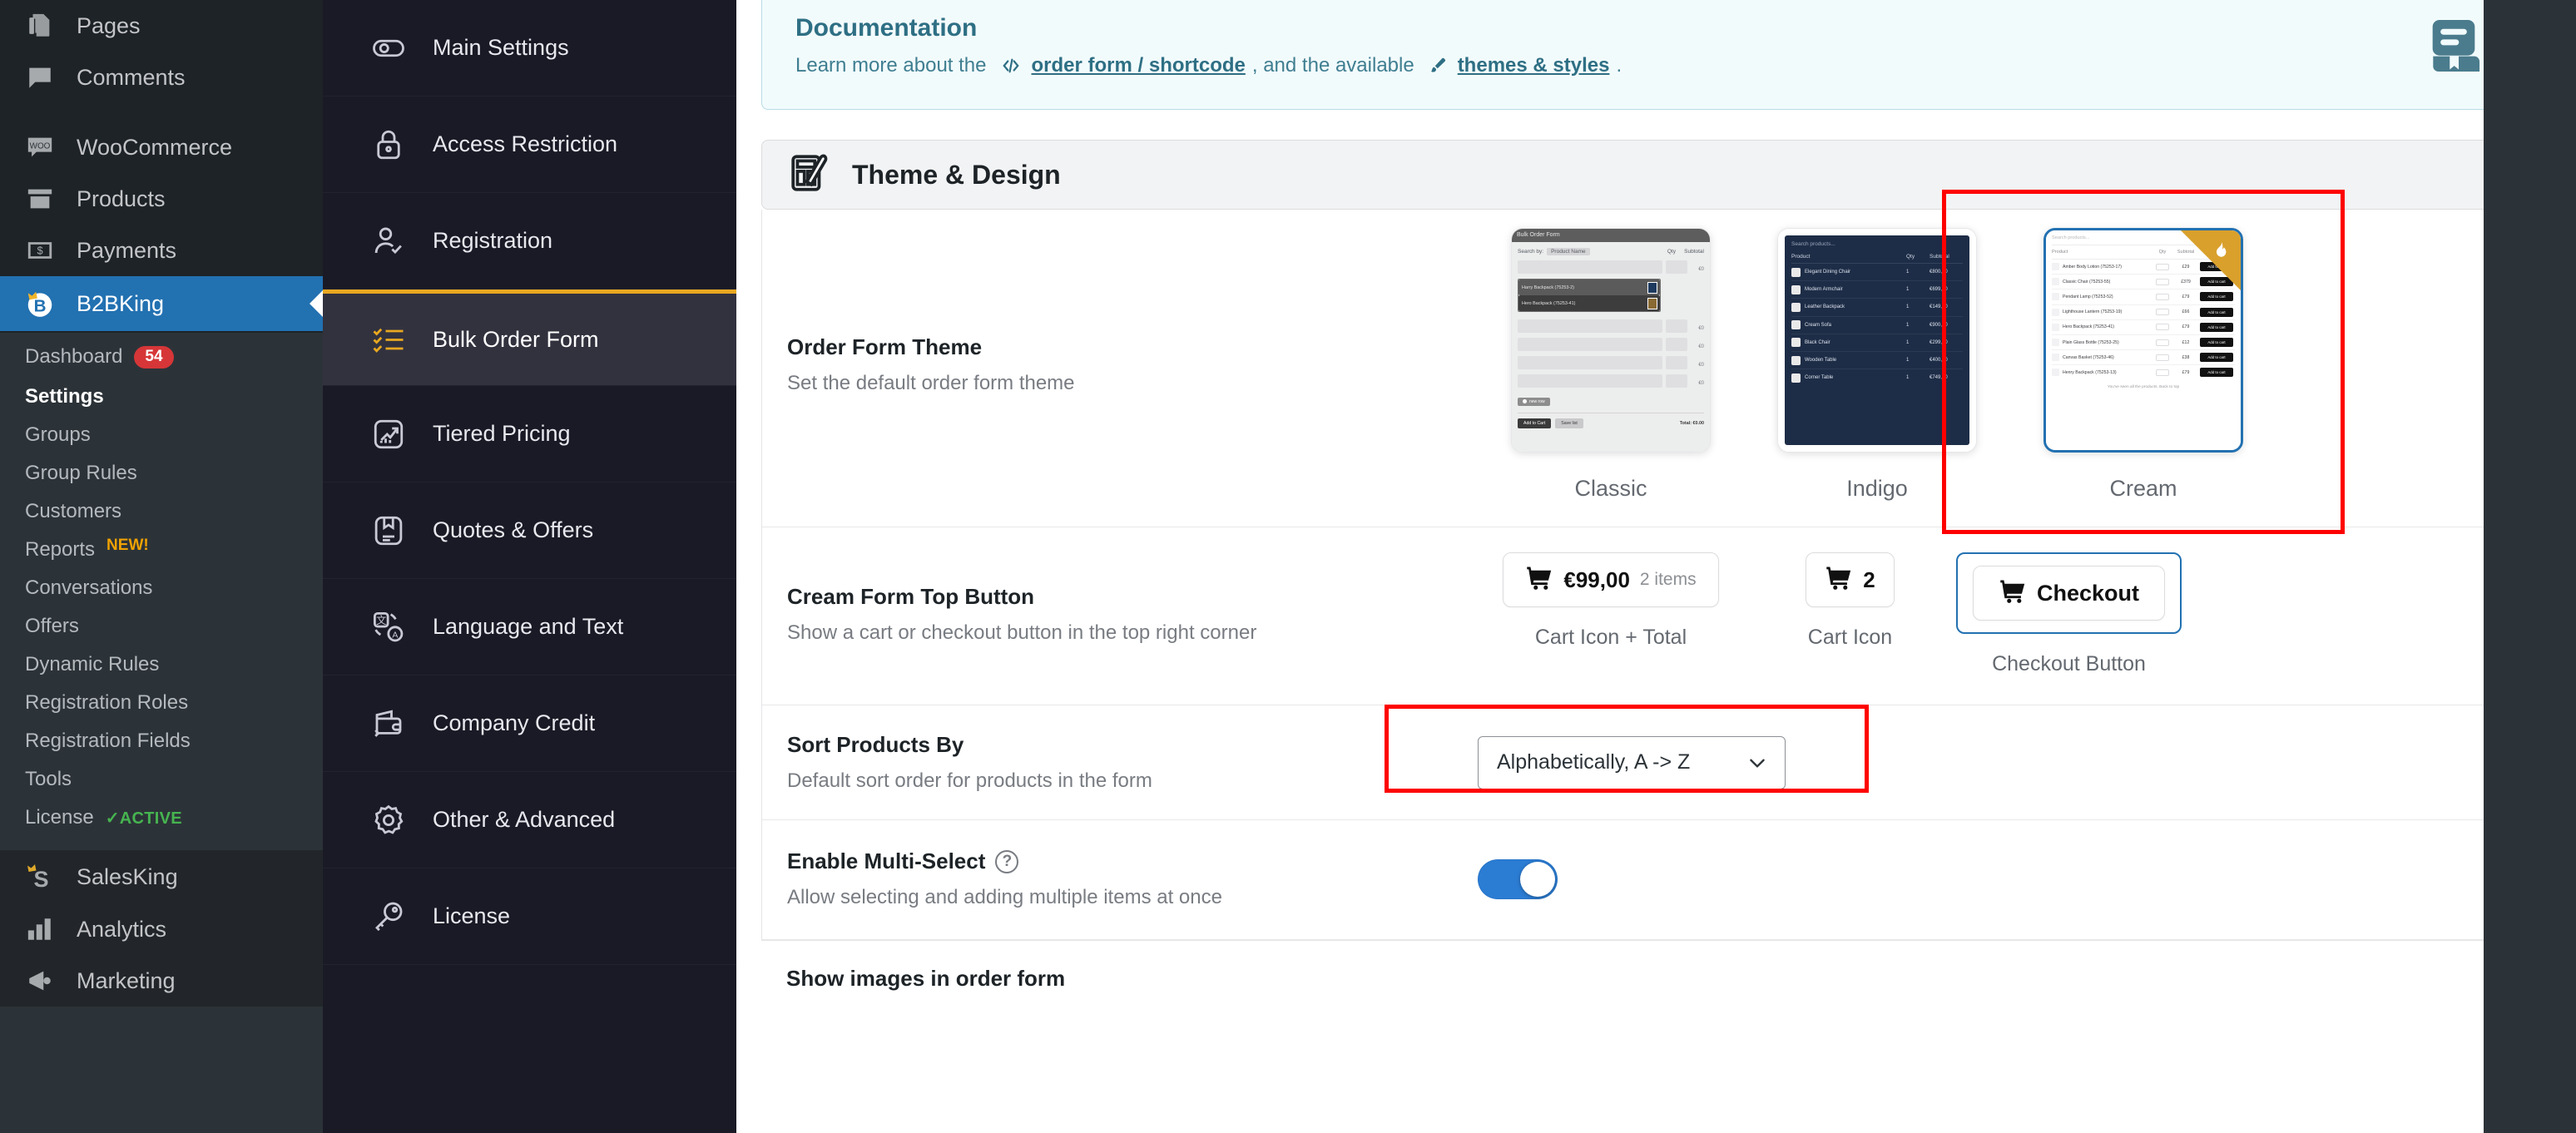  Describe the element at coordinates (1877, 488) in the screenshot. I see `theme-name-indigo: Indigo` at that location.